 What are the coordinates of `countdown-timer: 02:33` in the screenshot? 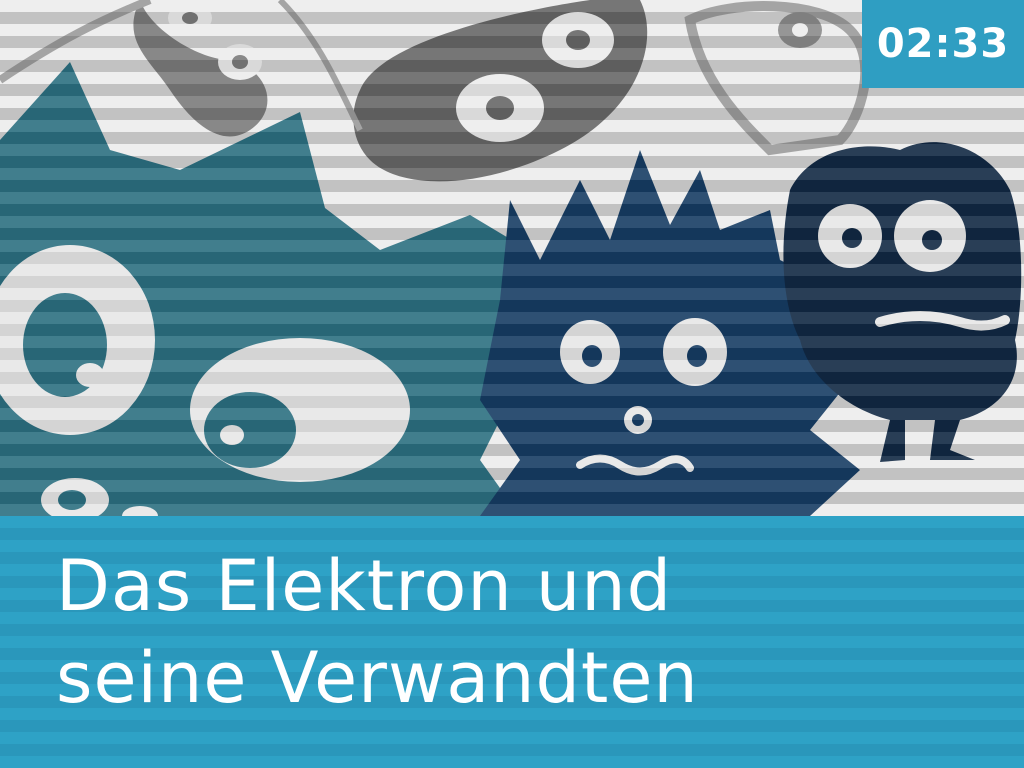 It's located at (943, 44).